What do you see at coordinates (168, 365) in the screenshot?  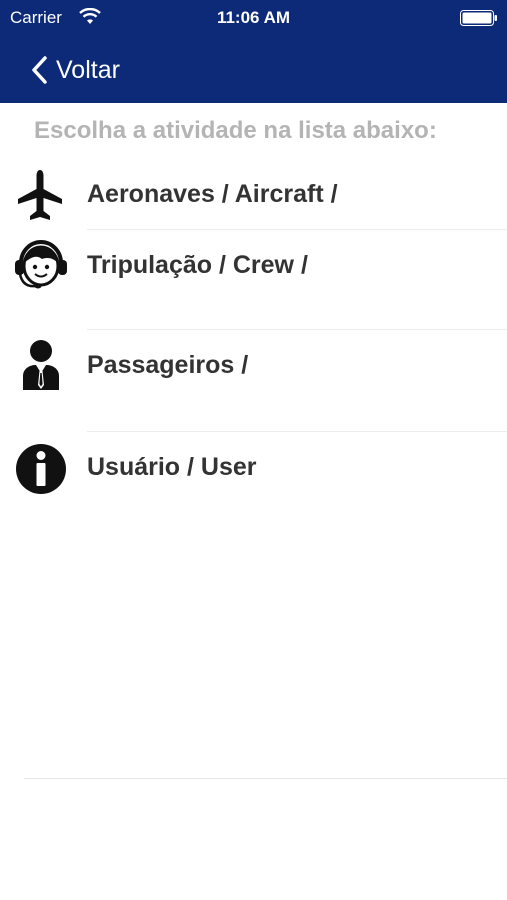 I see `activity-label-passengers: Passageiros /` at bounding box center [168, 365].